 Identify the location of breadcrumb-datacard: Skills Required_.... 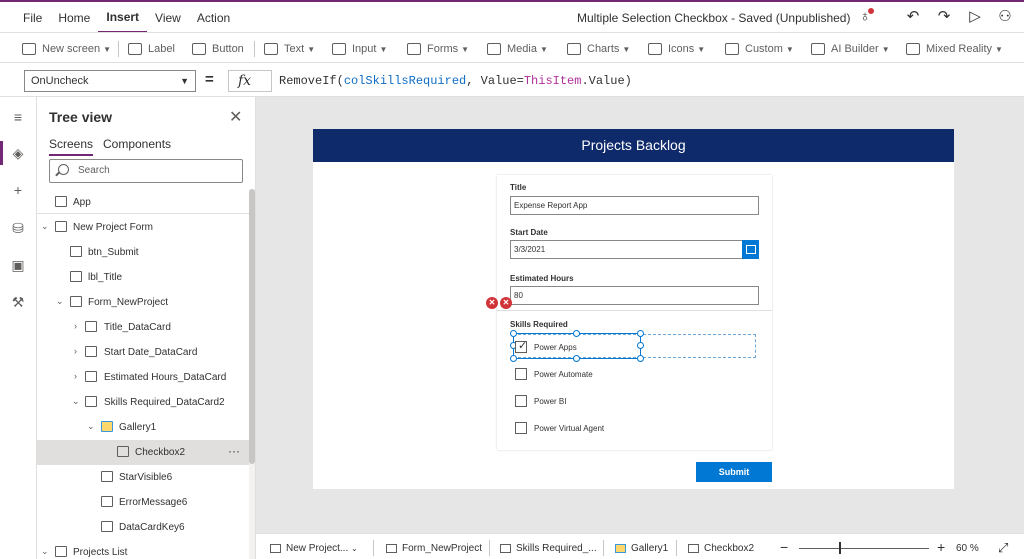
(548, 548).